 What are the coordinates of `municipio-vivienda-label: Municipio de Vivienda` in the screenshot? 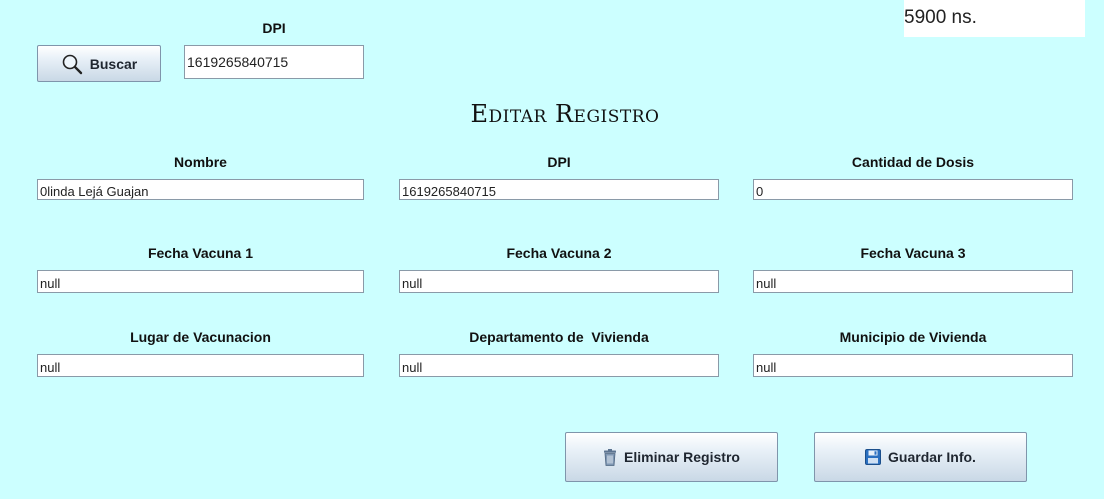 It's located at (913, 337).